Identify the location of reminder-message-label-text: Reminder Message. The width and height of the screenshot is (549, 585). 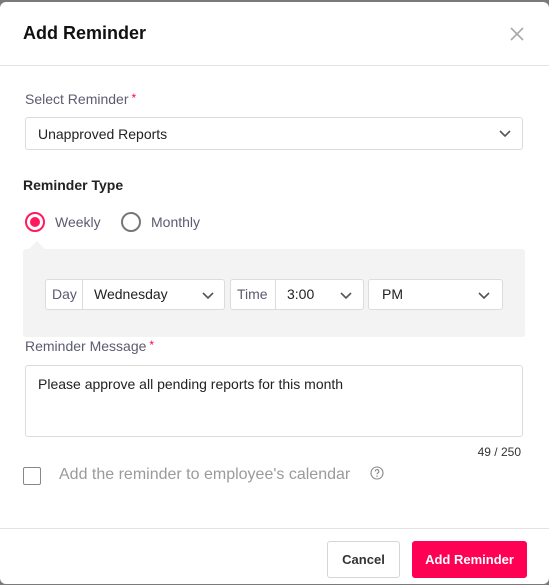
(86, 346).